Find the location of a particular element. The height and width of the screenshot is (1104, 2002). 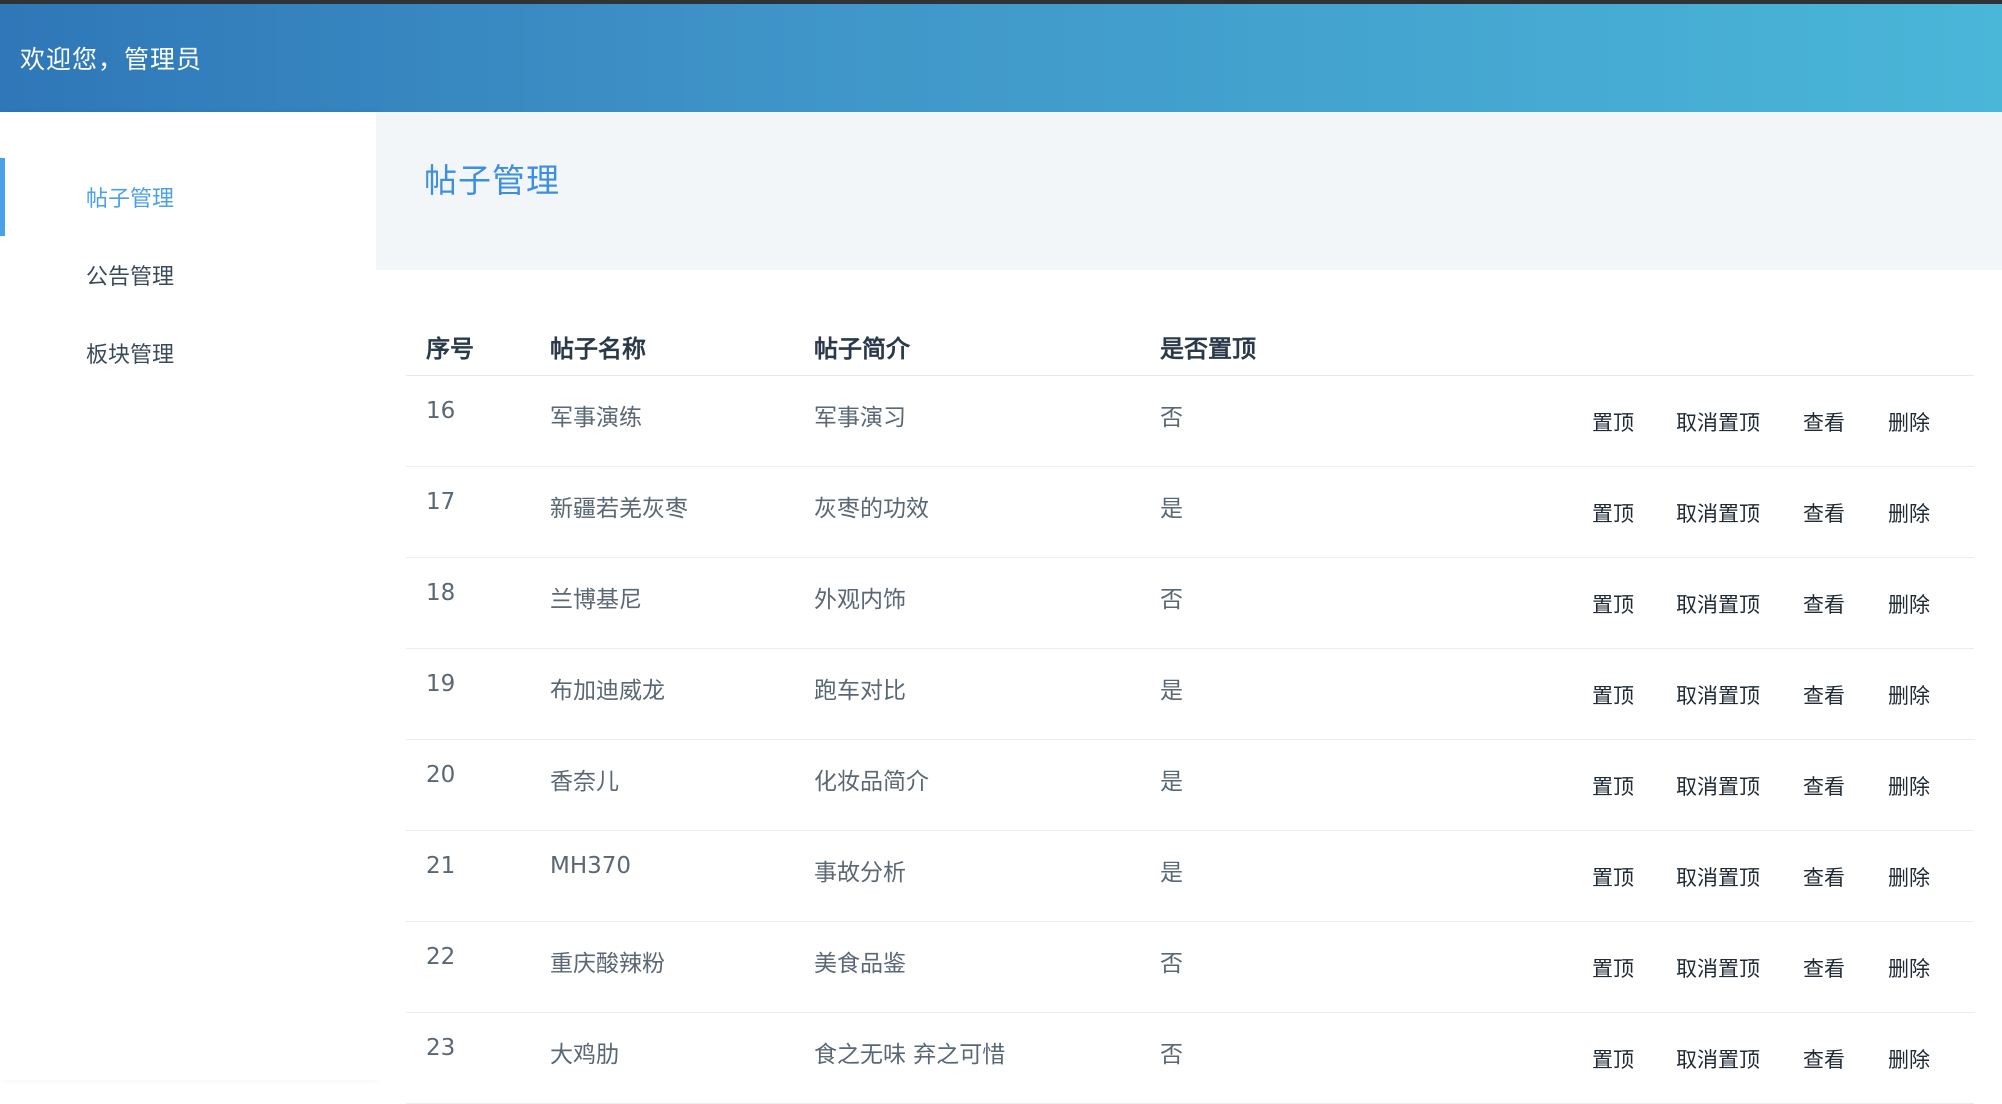

table-header: 序号 帖子名称 帖子简介 是否置顶 is located at coordinates (1190, 345).